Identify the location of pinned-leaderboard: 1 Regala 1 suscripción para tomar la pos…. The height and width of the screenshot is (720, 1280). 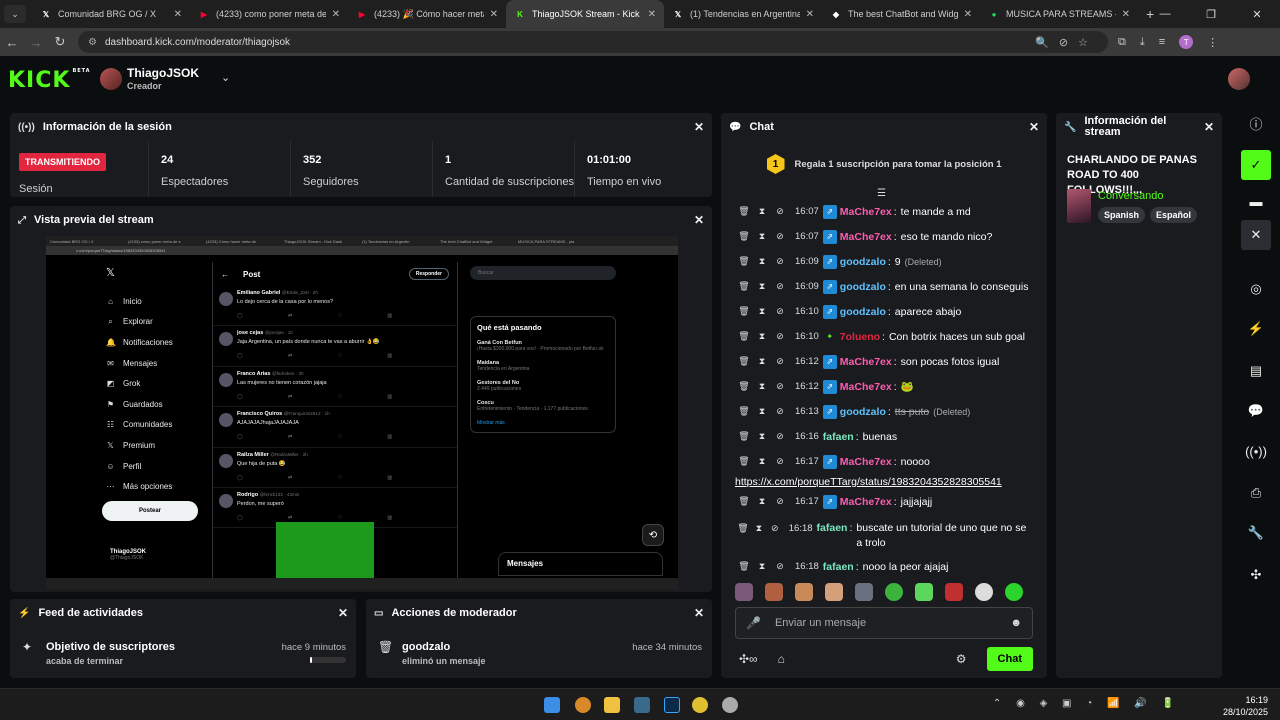
(884, 164).